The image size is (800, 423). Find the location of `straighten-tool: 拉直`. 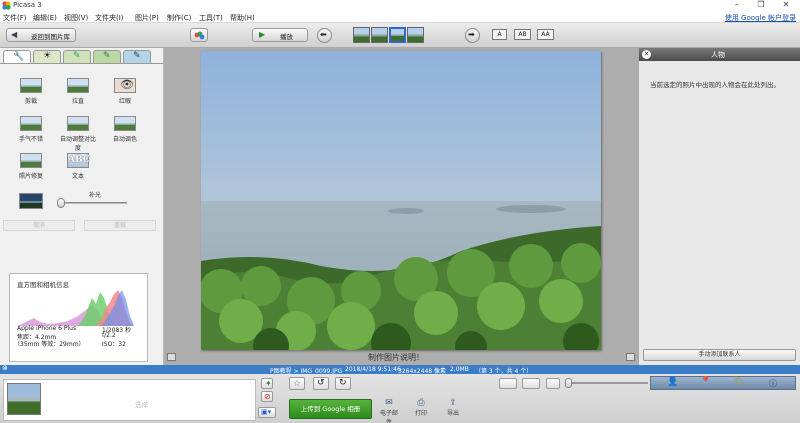

straighten-tool: 拉直 is located at coordinates (78, 91).